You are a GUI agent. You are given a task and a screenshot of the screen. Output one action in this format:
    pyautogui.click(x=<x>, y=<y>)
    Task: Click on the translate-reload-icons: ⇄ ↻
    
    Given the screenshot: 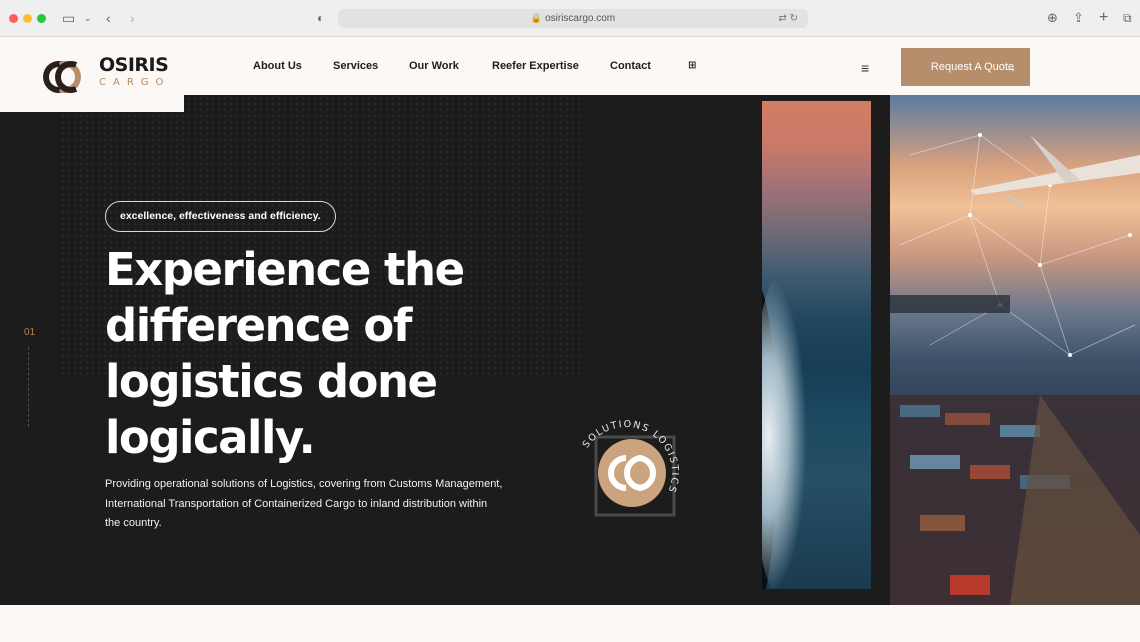 What is the action you would take?
    pyautogui.click(x=788, y=18)
    